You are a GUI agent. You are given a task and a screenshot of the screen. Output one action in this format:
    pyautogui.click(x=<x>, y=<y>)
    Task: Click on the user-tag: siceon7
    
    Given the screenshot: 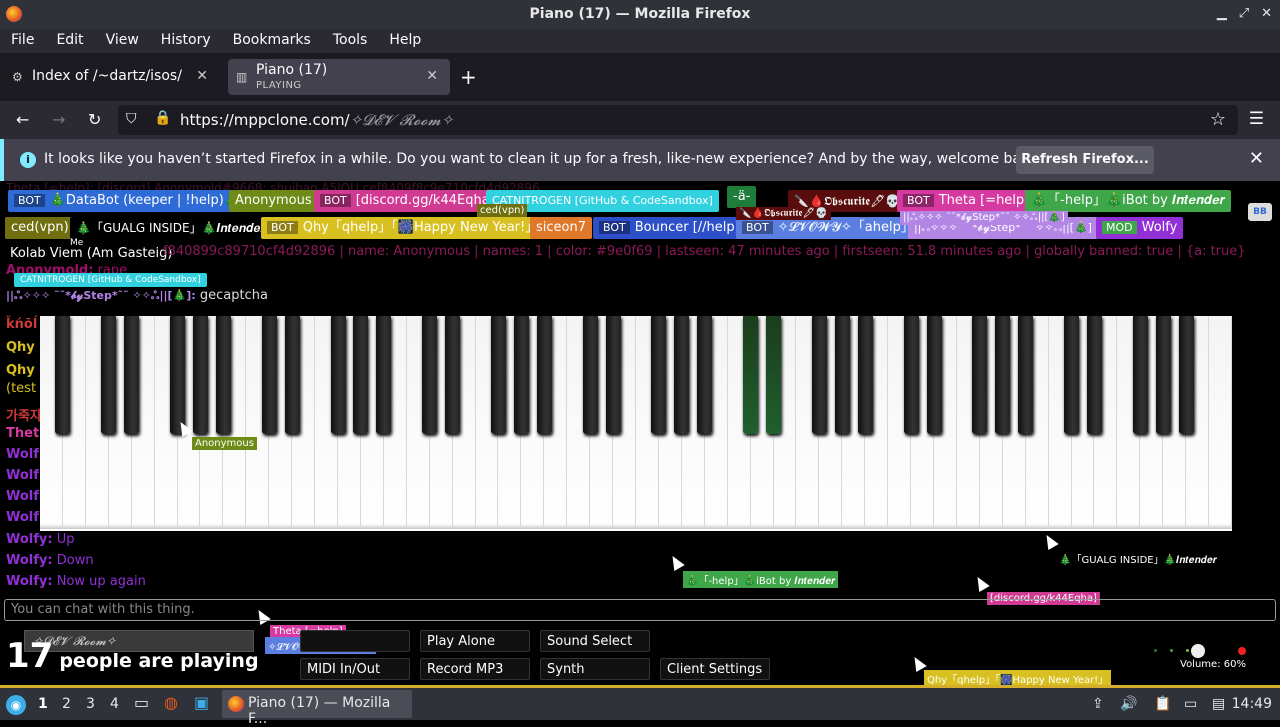 What is the action you would take?
    pyautogui.click(x=561, y=228)
    